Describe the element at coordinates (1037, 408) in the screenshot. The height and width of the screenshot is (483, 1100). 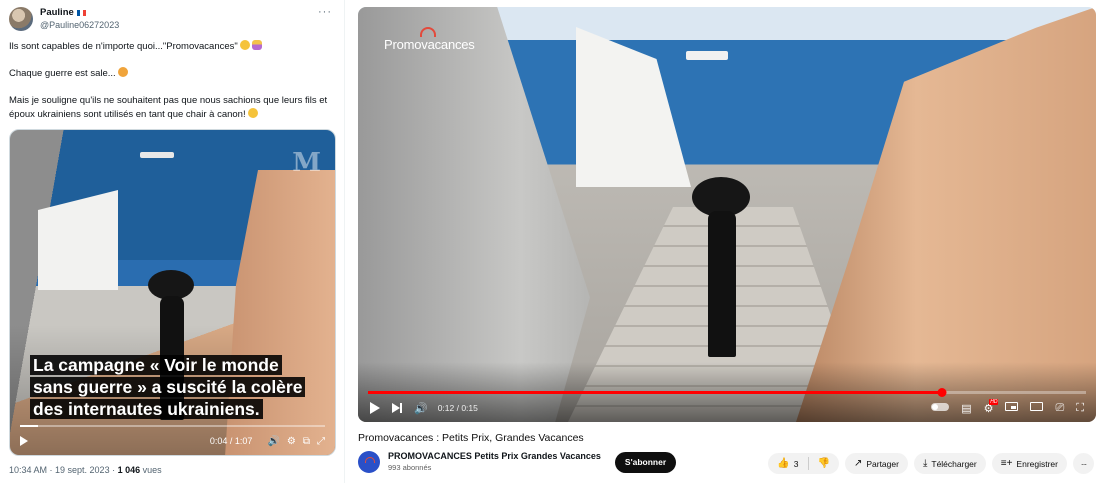
I see `theater-mode-icon` at that location.